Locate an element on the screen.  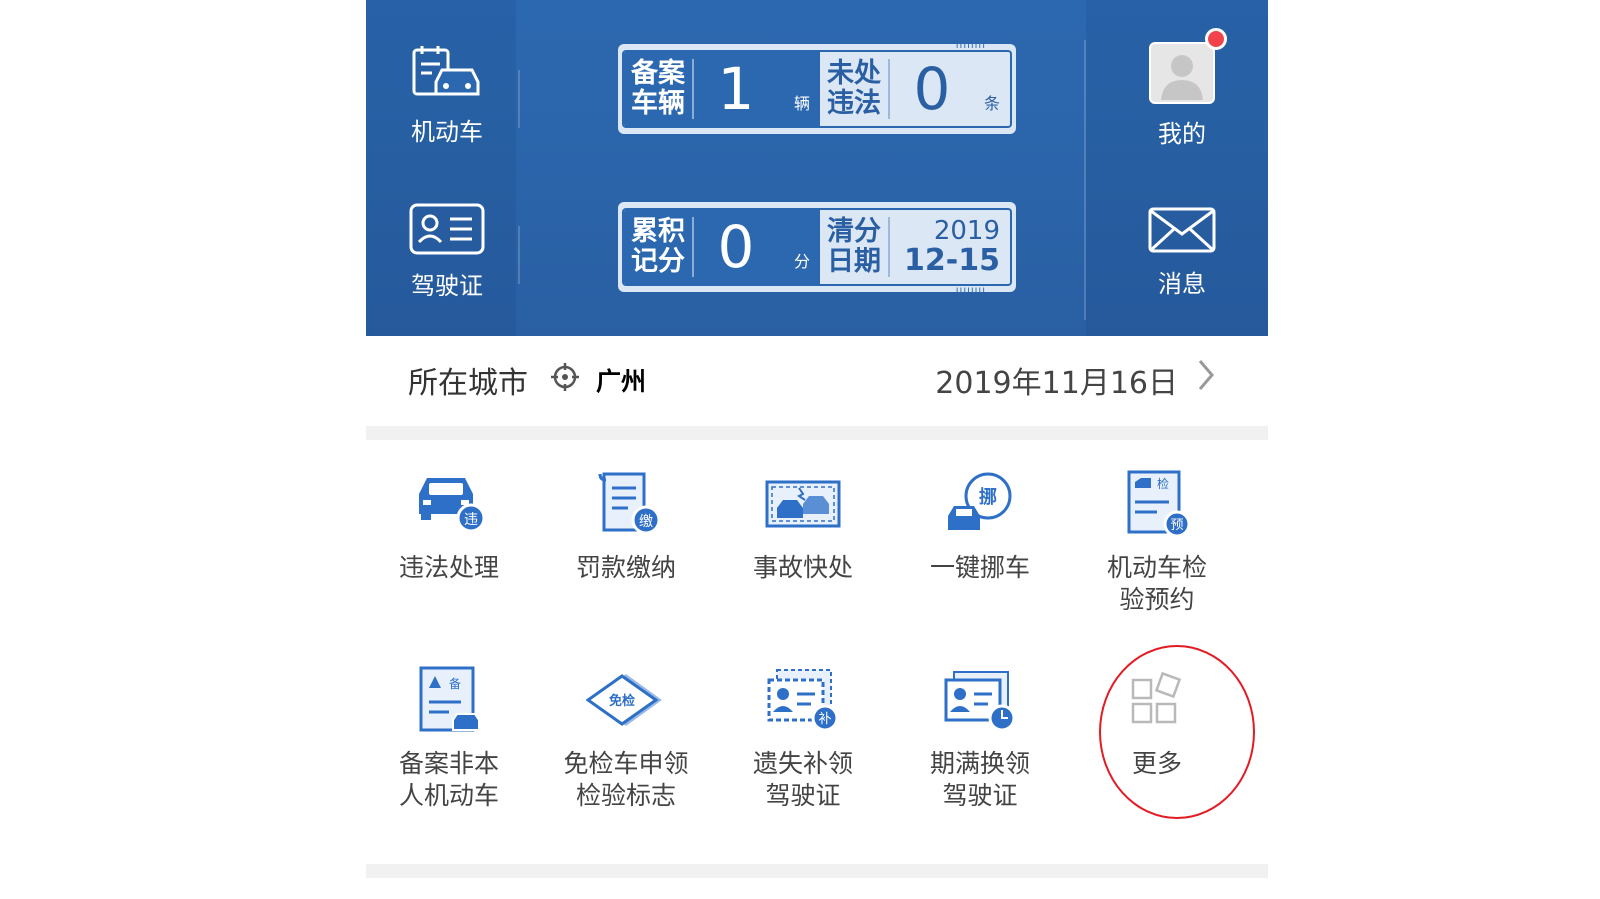
violations-unit: 条 is located at coordinates (991, 103).